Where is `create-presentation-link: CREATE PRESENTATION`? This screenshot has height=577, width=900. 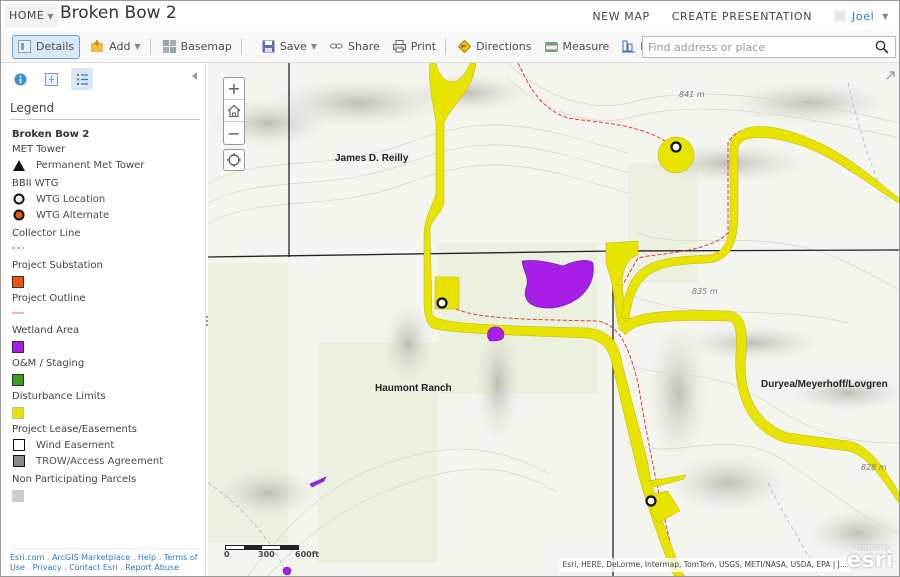
create-presentation-link: CREATE PRESENTATION is located at coordinates (742, 16).